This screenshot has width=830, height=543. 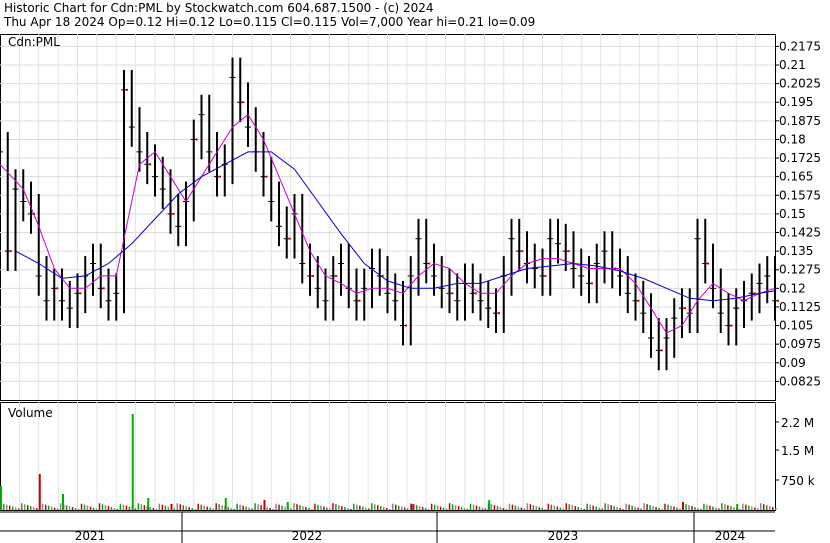 I want to click on volume-tick-label: 1.5 M, so click(x=797, y=451).